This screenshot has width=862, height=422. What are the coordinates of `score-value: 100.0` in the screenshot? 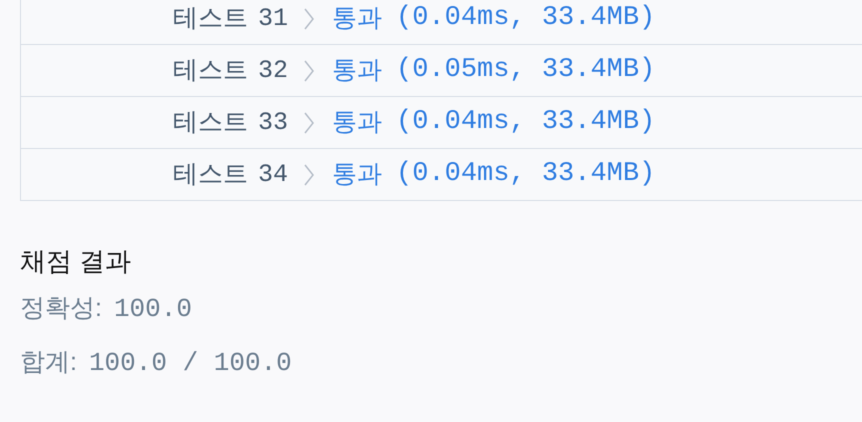 It's located at (153, 309).